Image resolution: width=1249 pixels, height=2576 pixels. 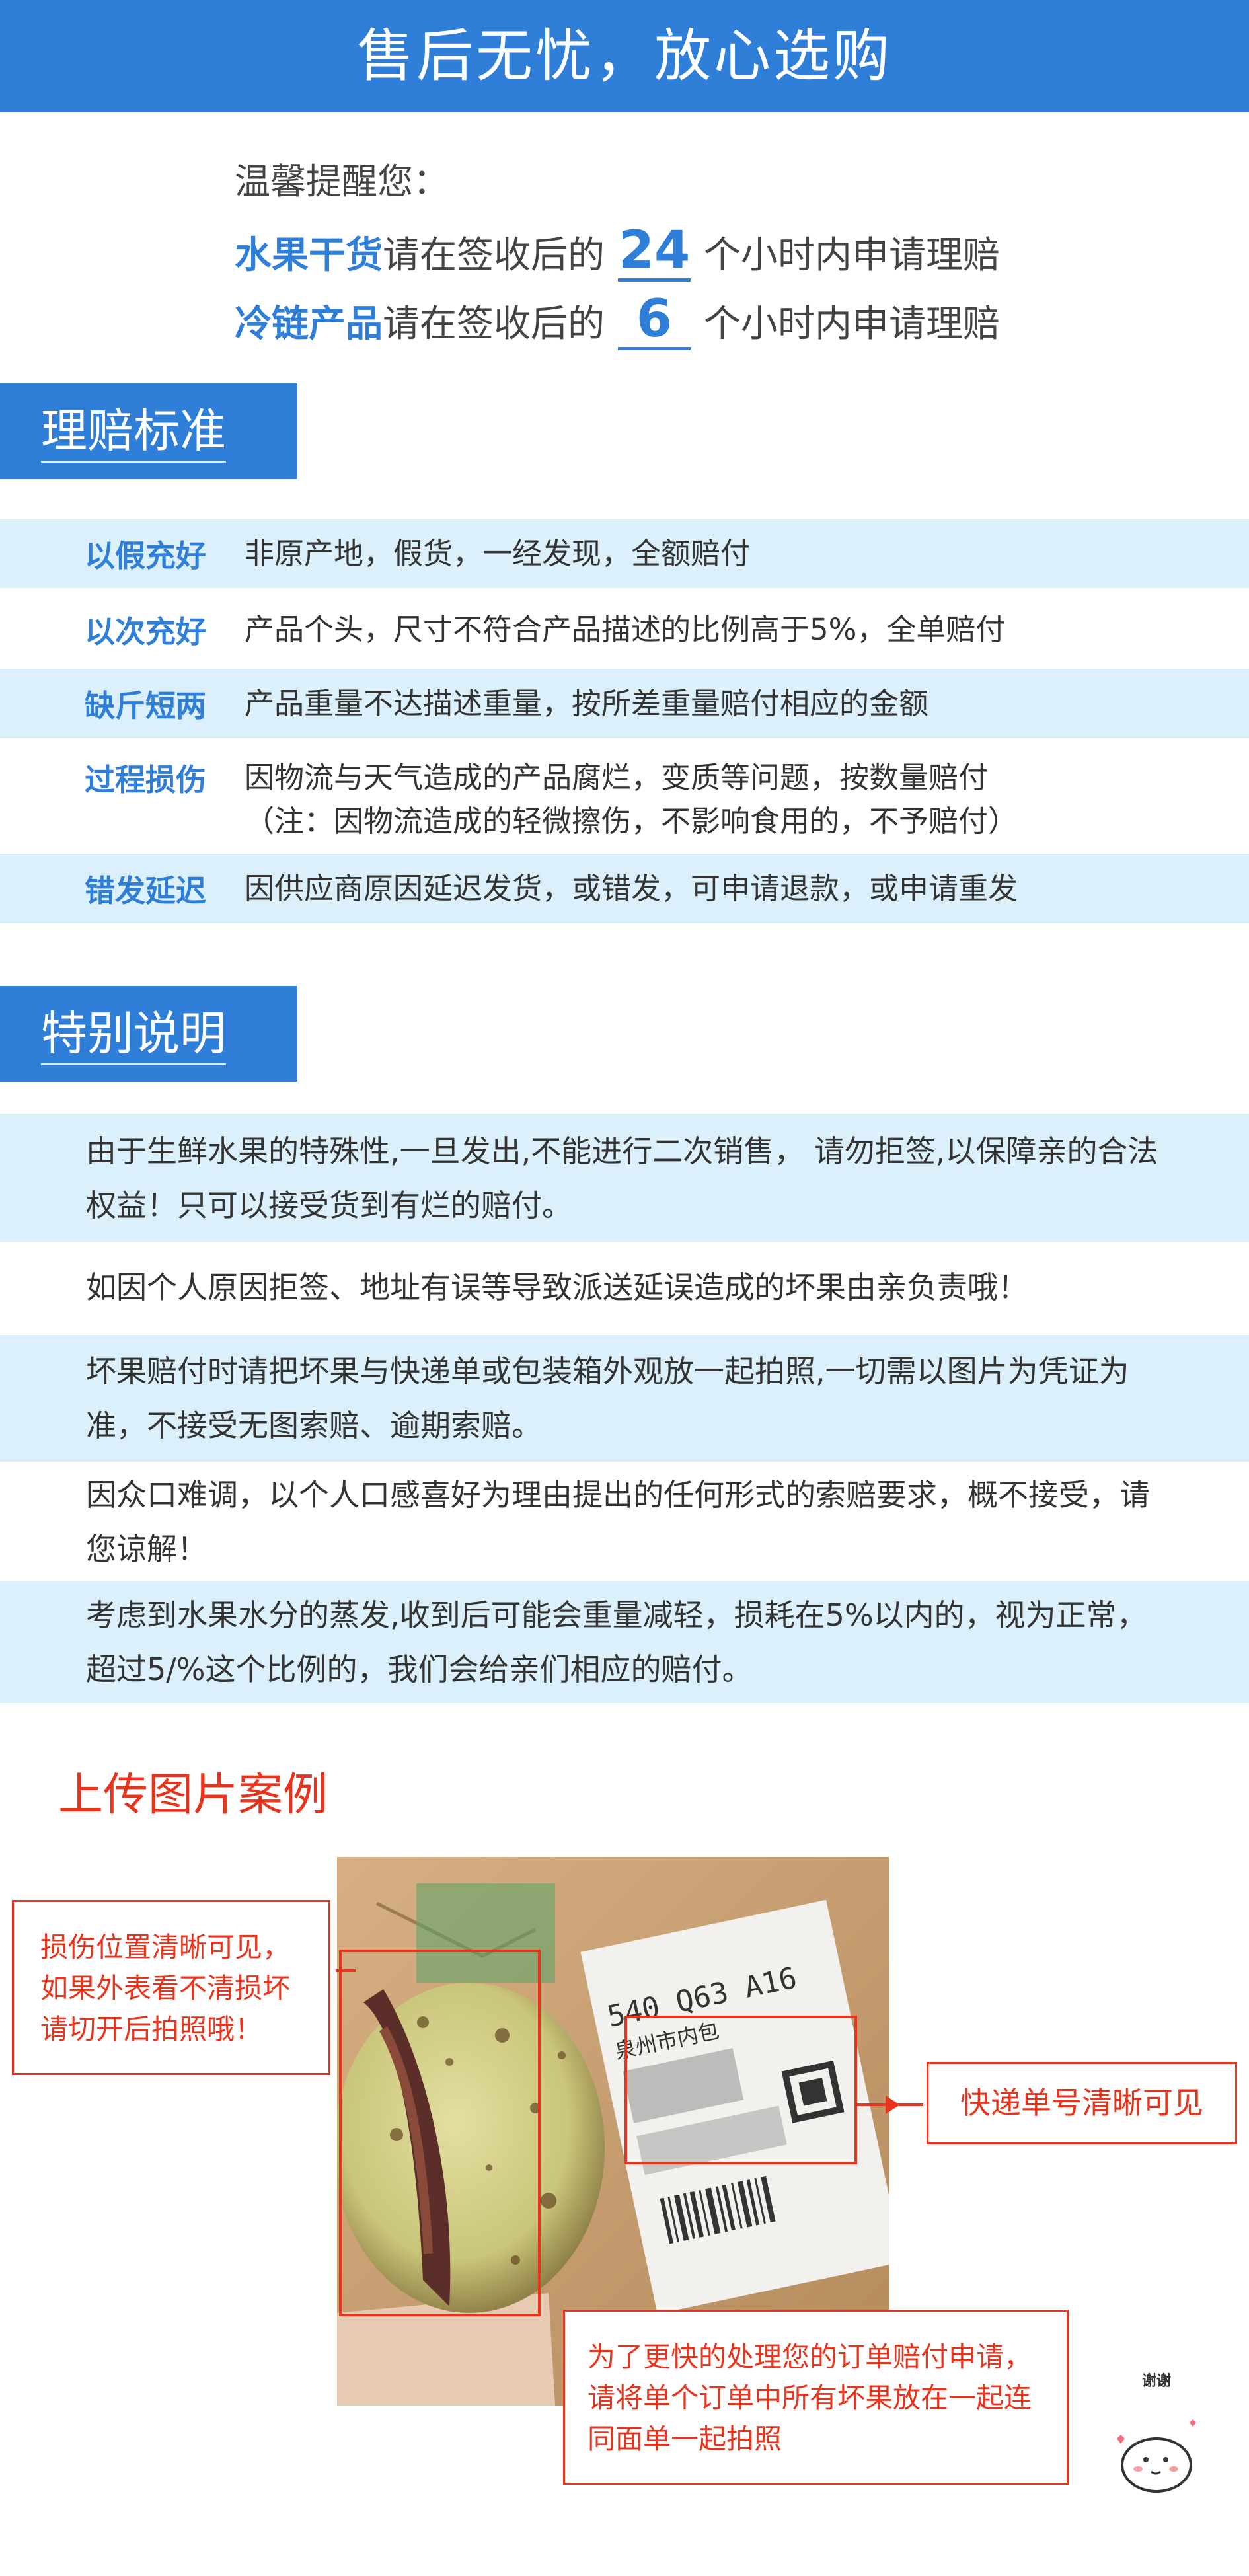 What do you see at coordinates (342, 181) in the screenshot?
I see `reminder-lead: 温馨提醒您：` at bounding box center [342, 181].